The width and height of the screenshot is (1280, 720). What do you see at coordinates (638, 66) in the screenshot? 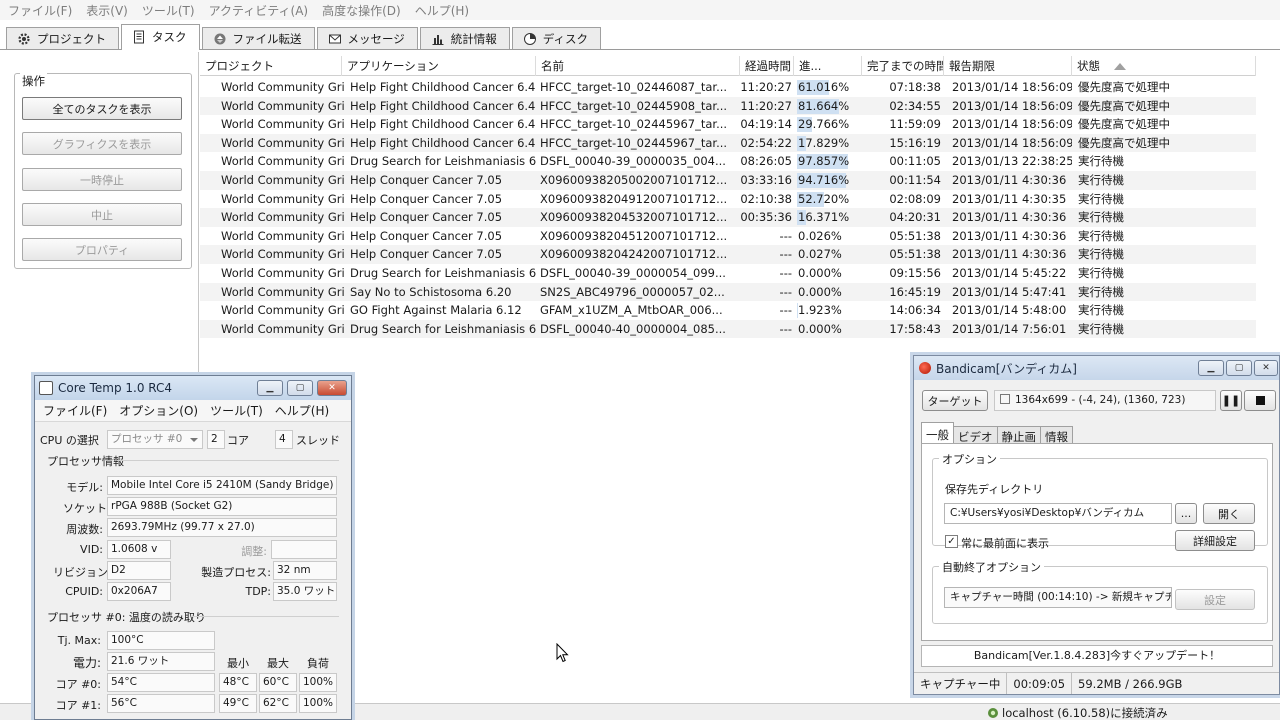
I see `column-name: 名前` at bounding box center [638, 66].